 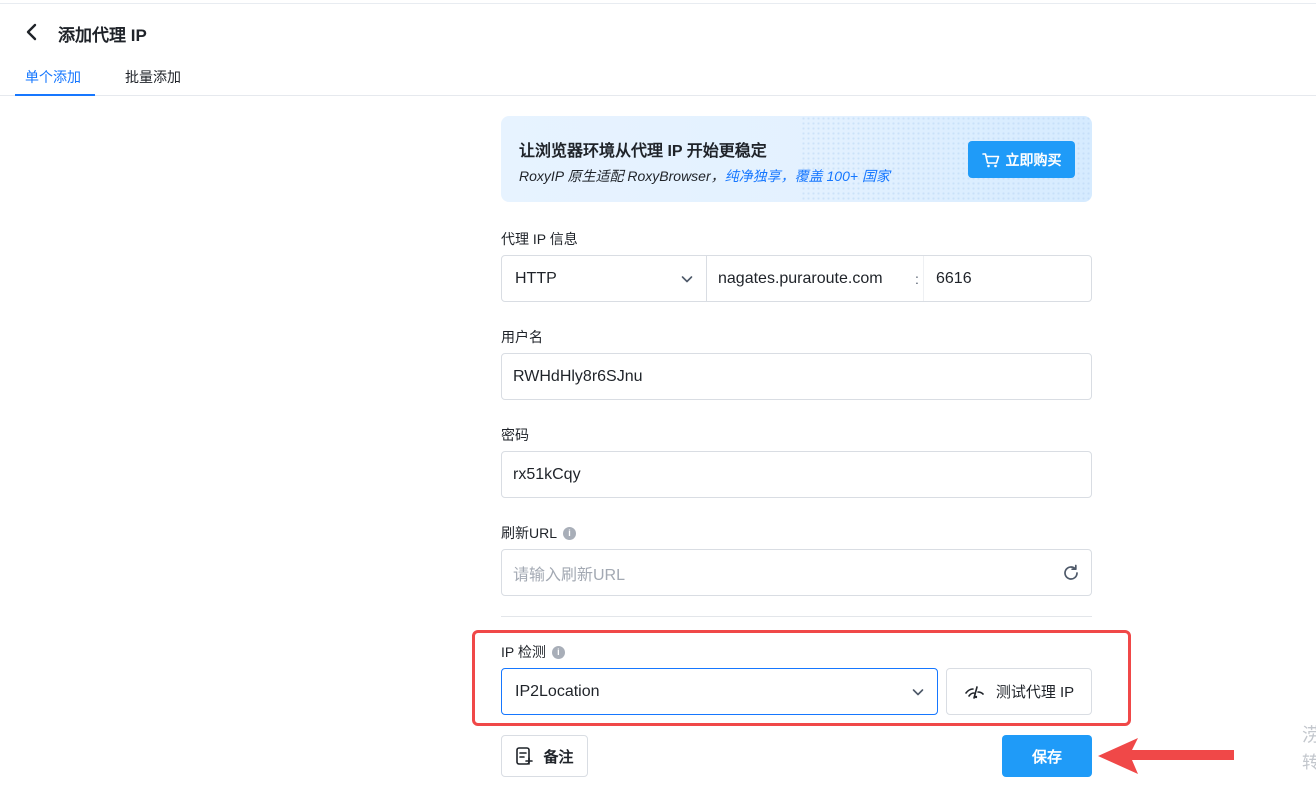 What do you see at coordinates (643, 151) in the screenshot?
I see `banner-title: 让浏览器环境从代理 IP 开始更稳定` at bounding box center [643, 151].